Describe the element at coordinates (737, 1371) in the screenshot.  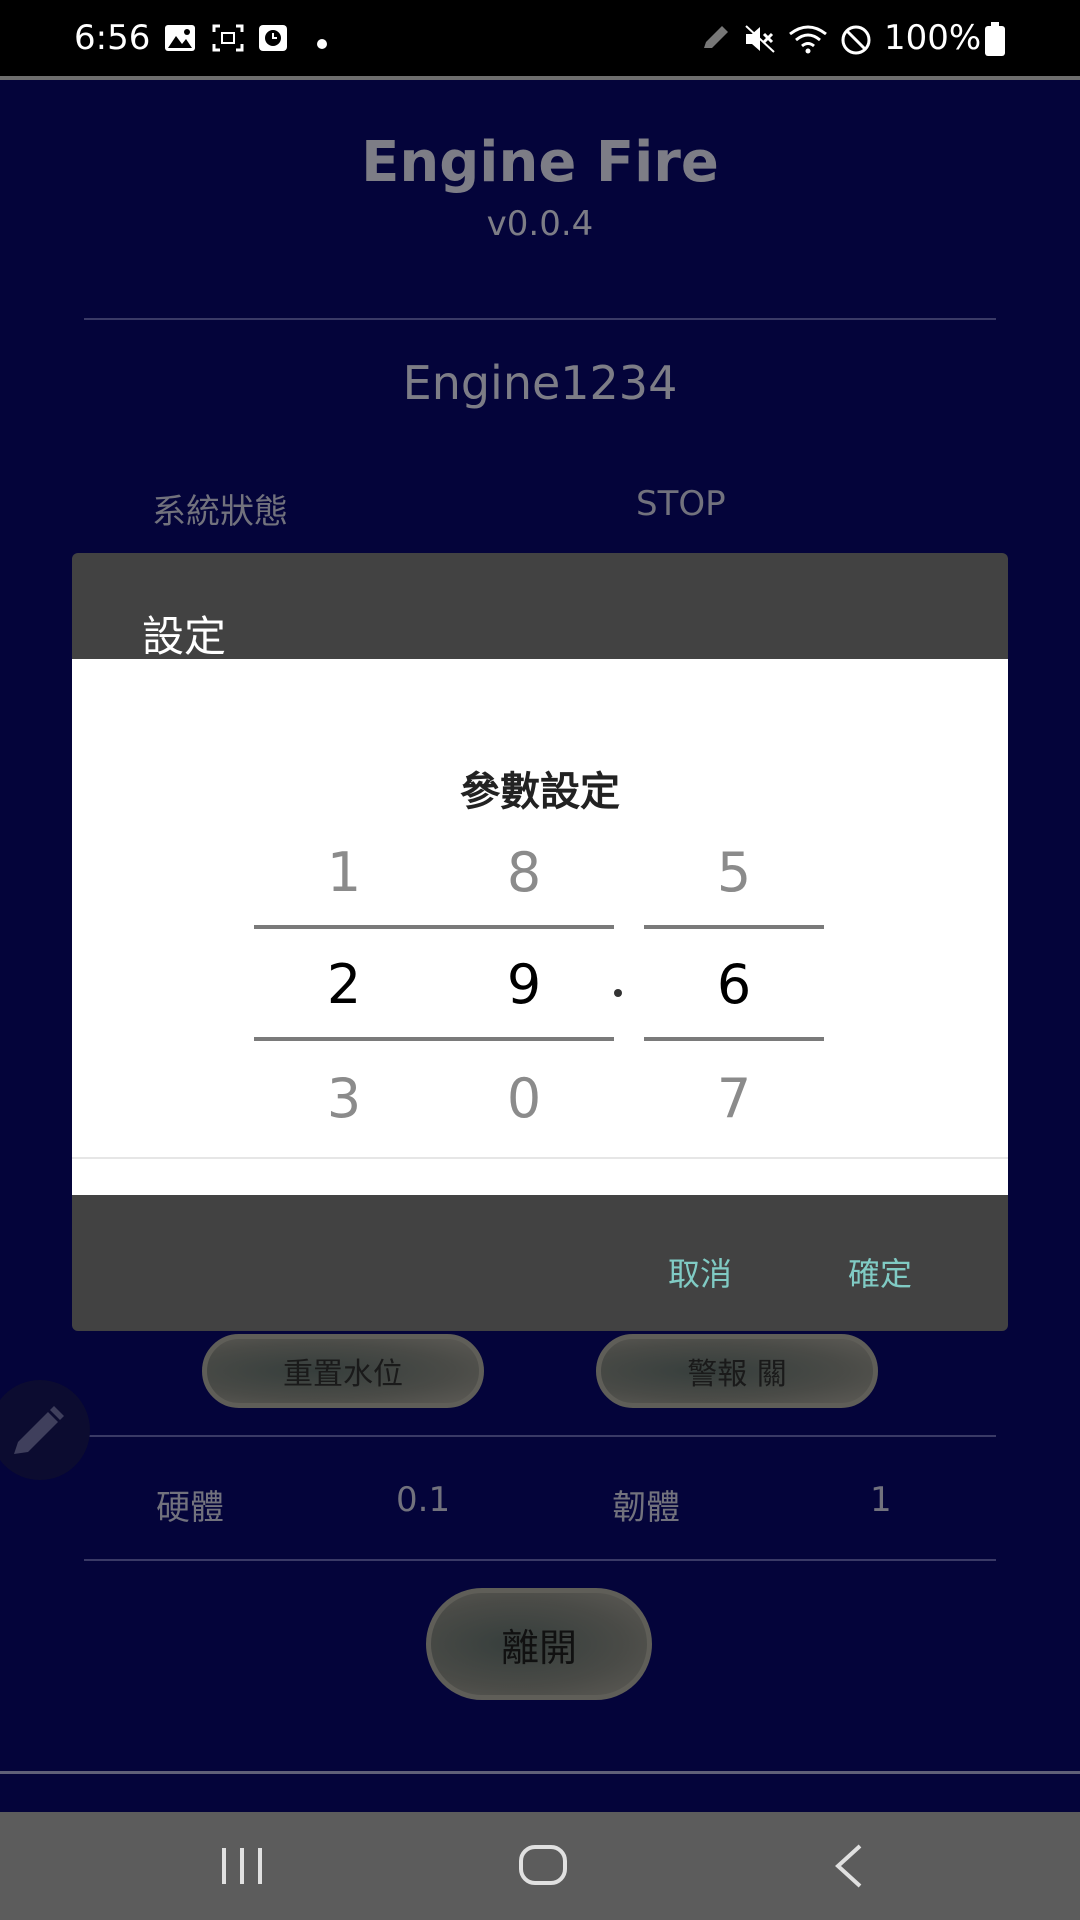
I see `alarm-toggle-button: 警報 關` at that location.